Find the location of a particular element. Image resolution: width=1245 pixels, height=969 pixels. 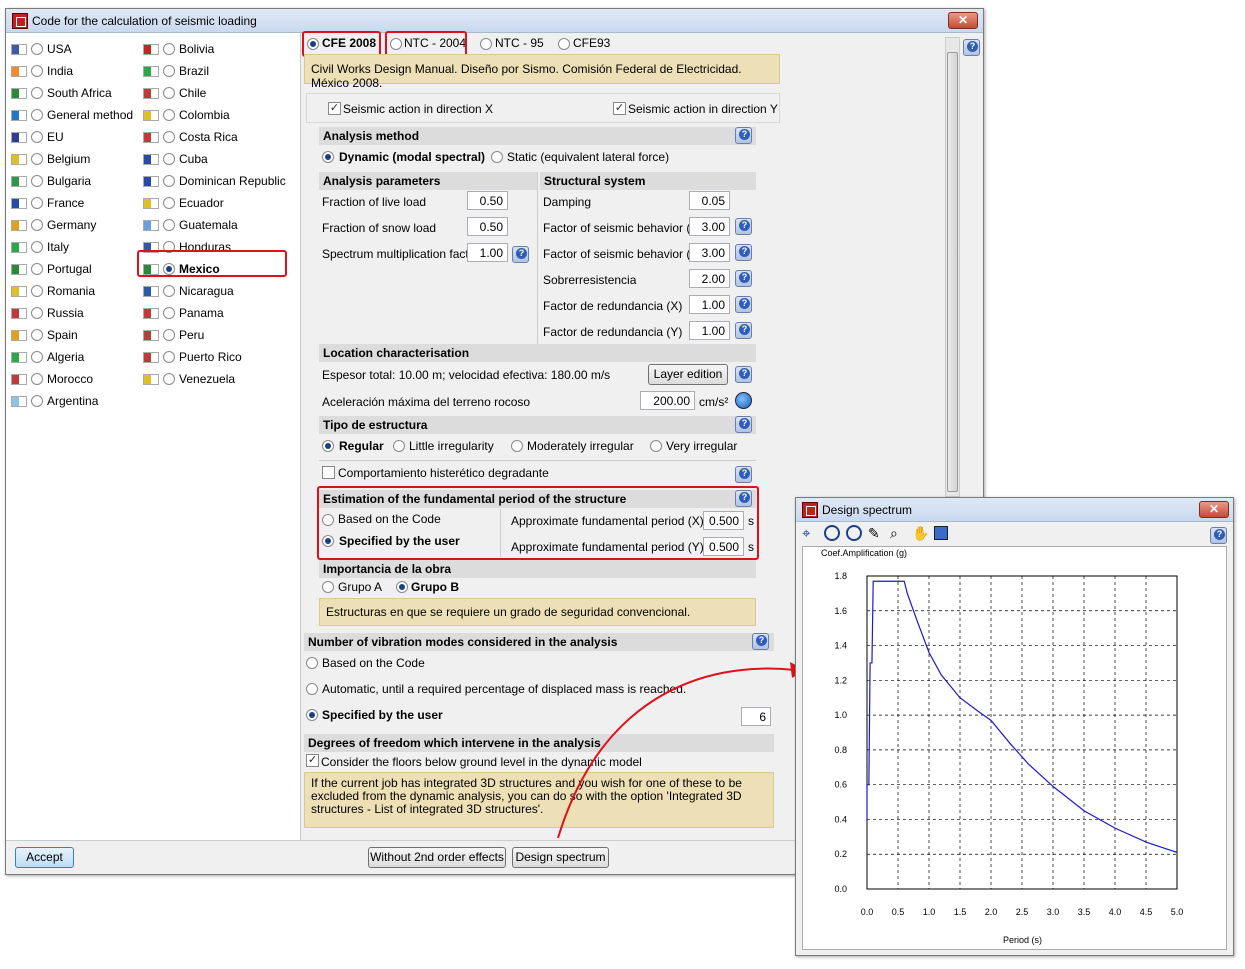

chart-ytick-label: 1.4 is located at coordinates (840, 646).